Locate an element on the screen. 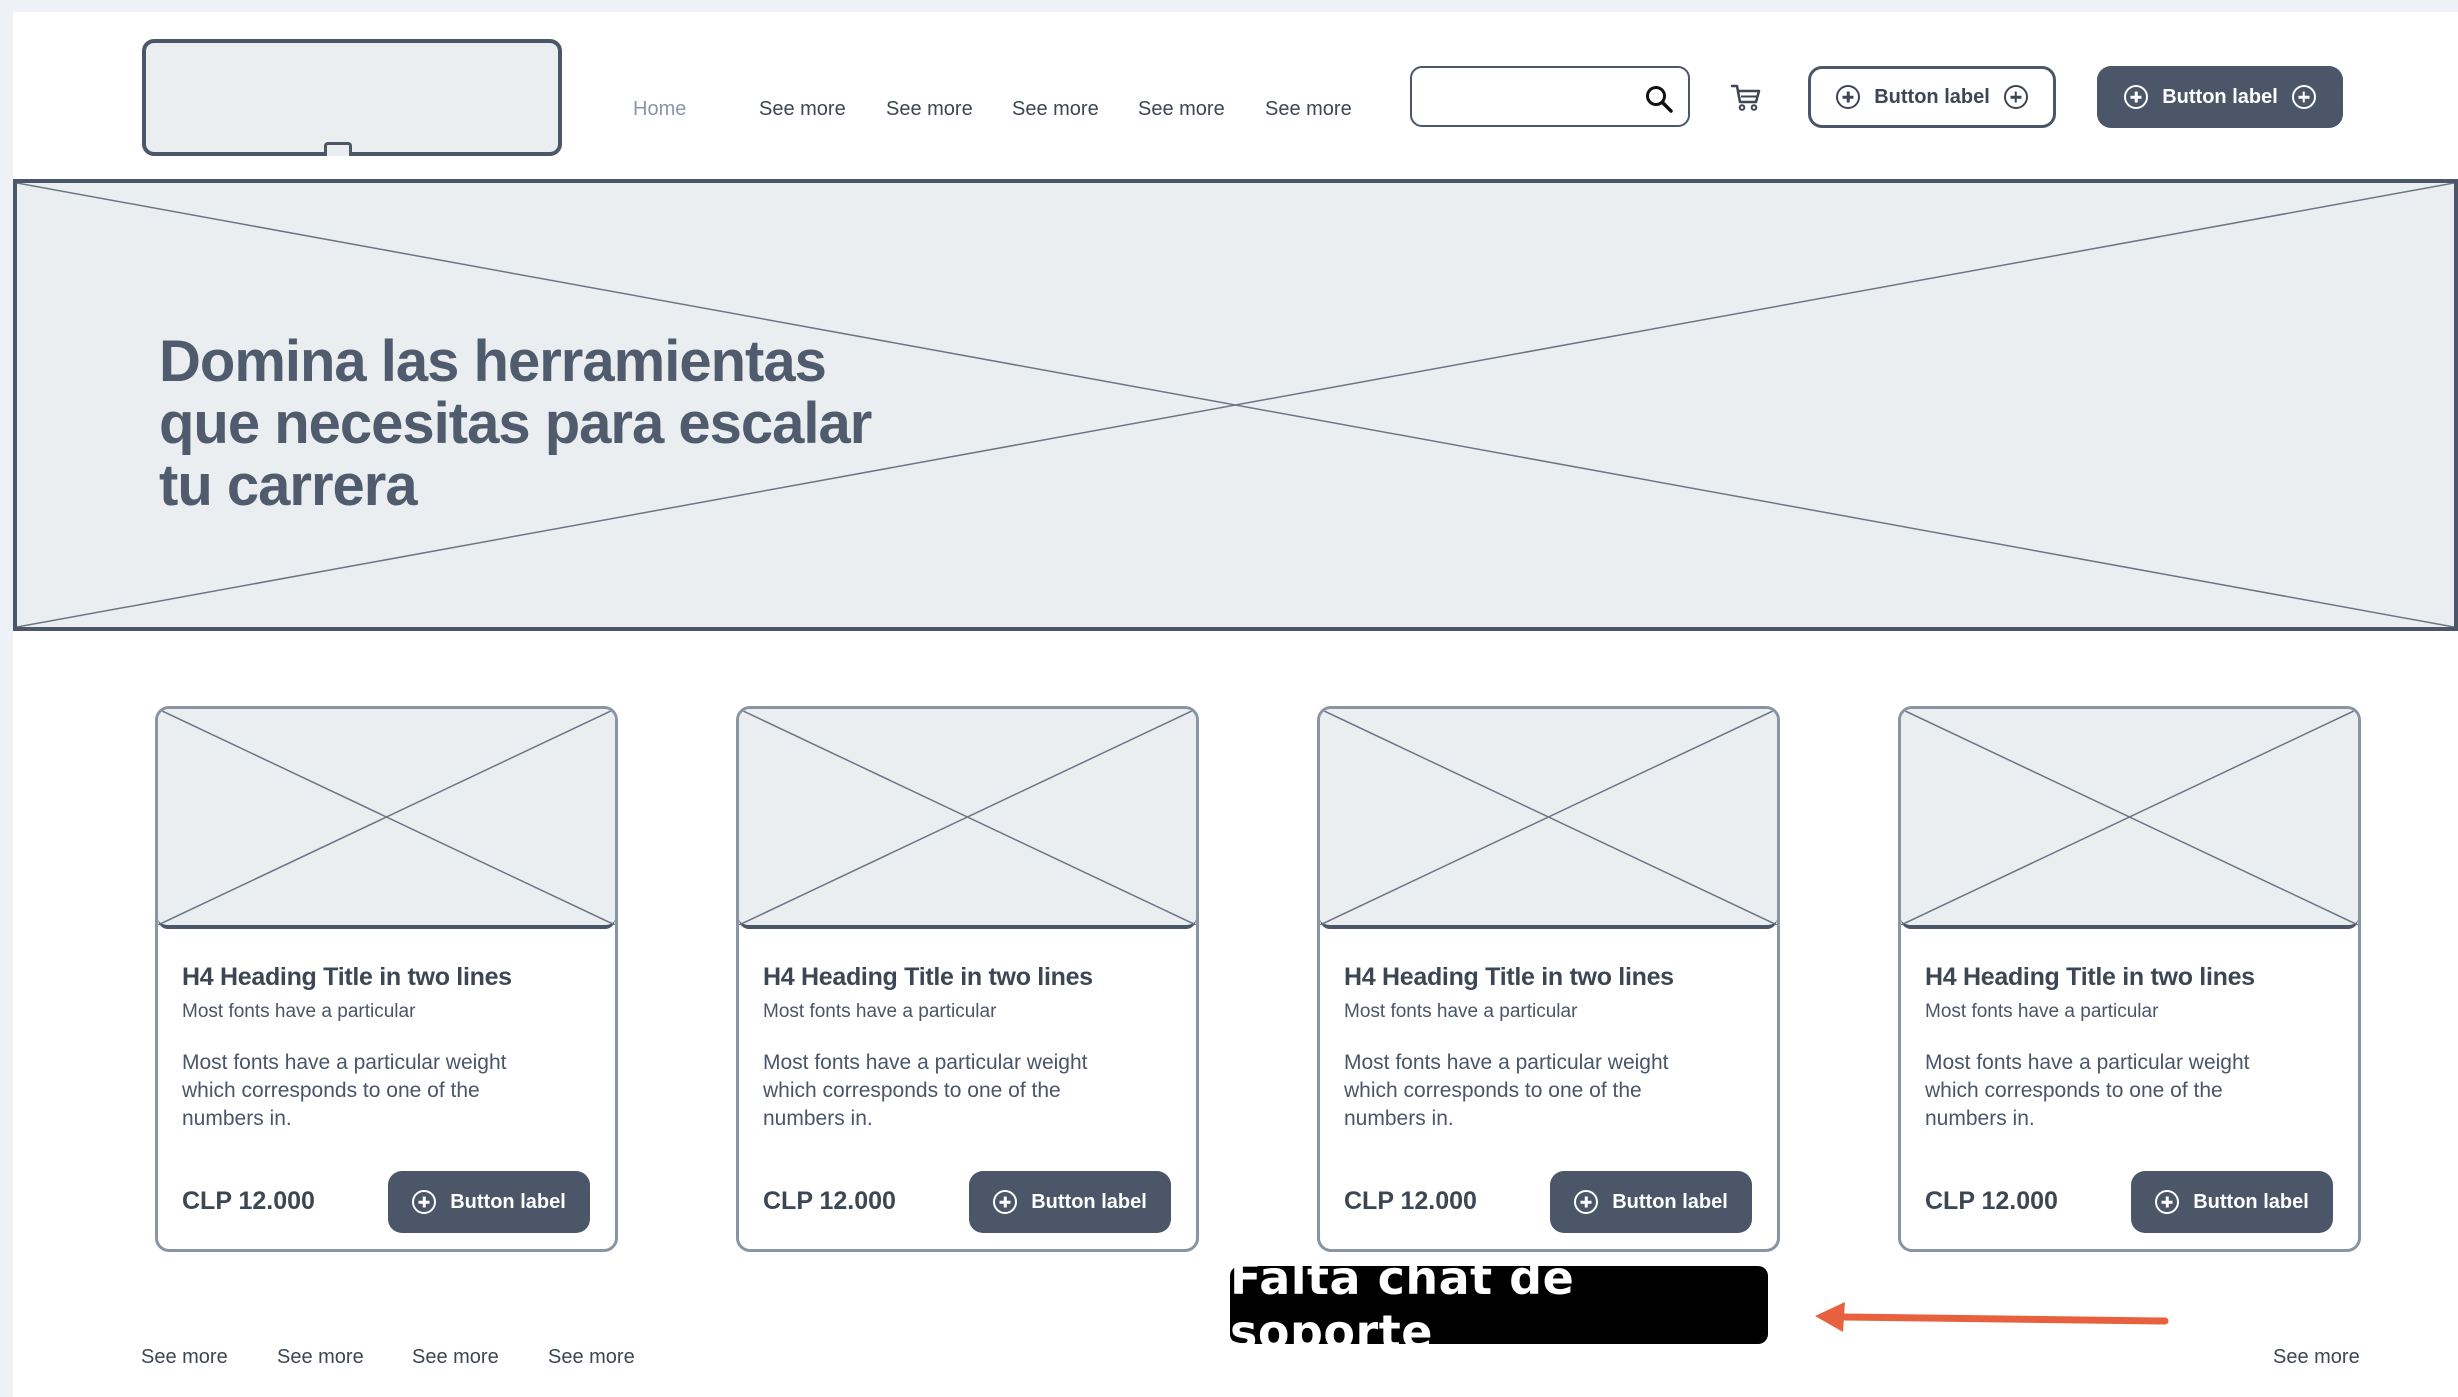 This screenshot has width=2458, height=1397. search-box is located at coordinates (1550, 96).